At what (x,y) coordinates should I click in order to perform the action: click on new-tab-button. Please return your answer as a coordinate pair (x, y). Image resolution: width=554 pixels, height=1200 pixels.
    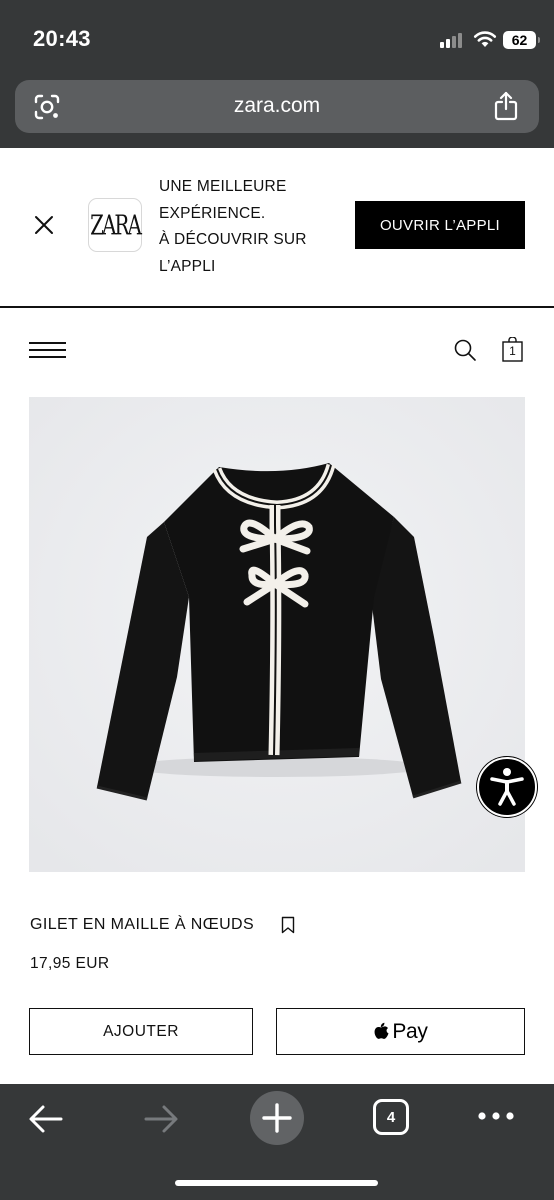
    Looking at the image, I should click on (277, 1118).